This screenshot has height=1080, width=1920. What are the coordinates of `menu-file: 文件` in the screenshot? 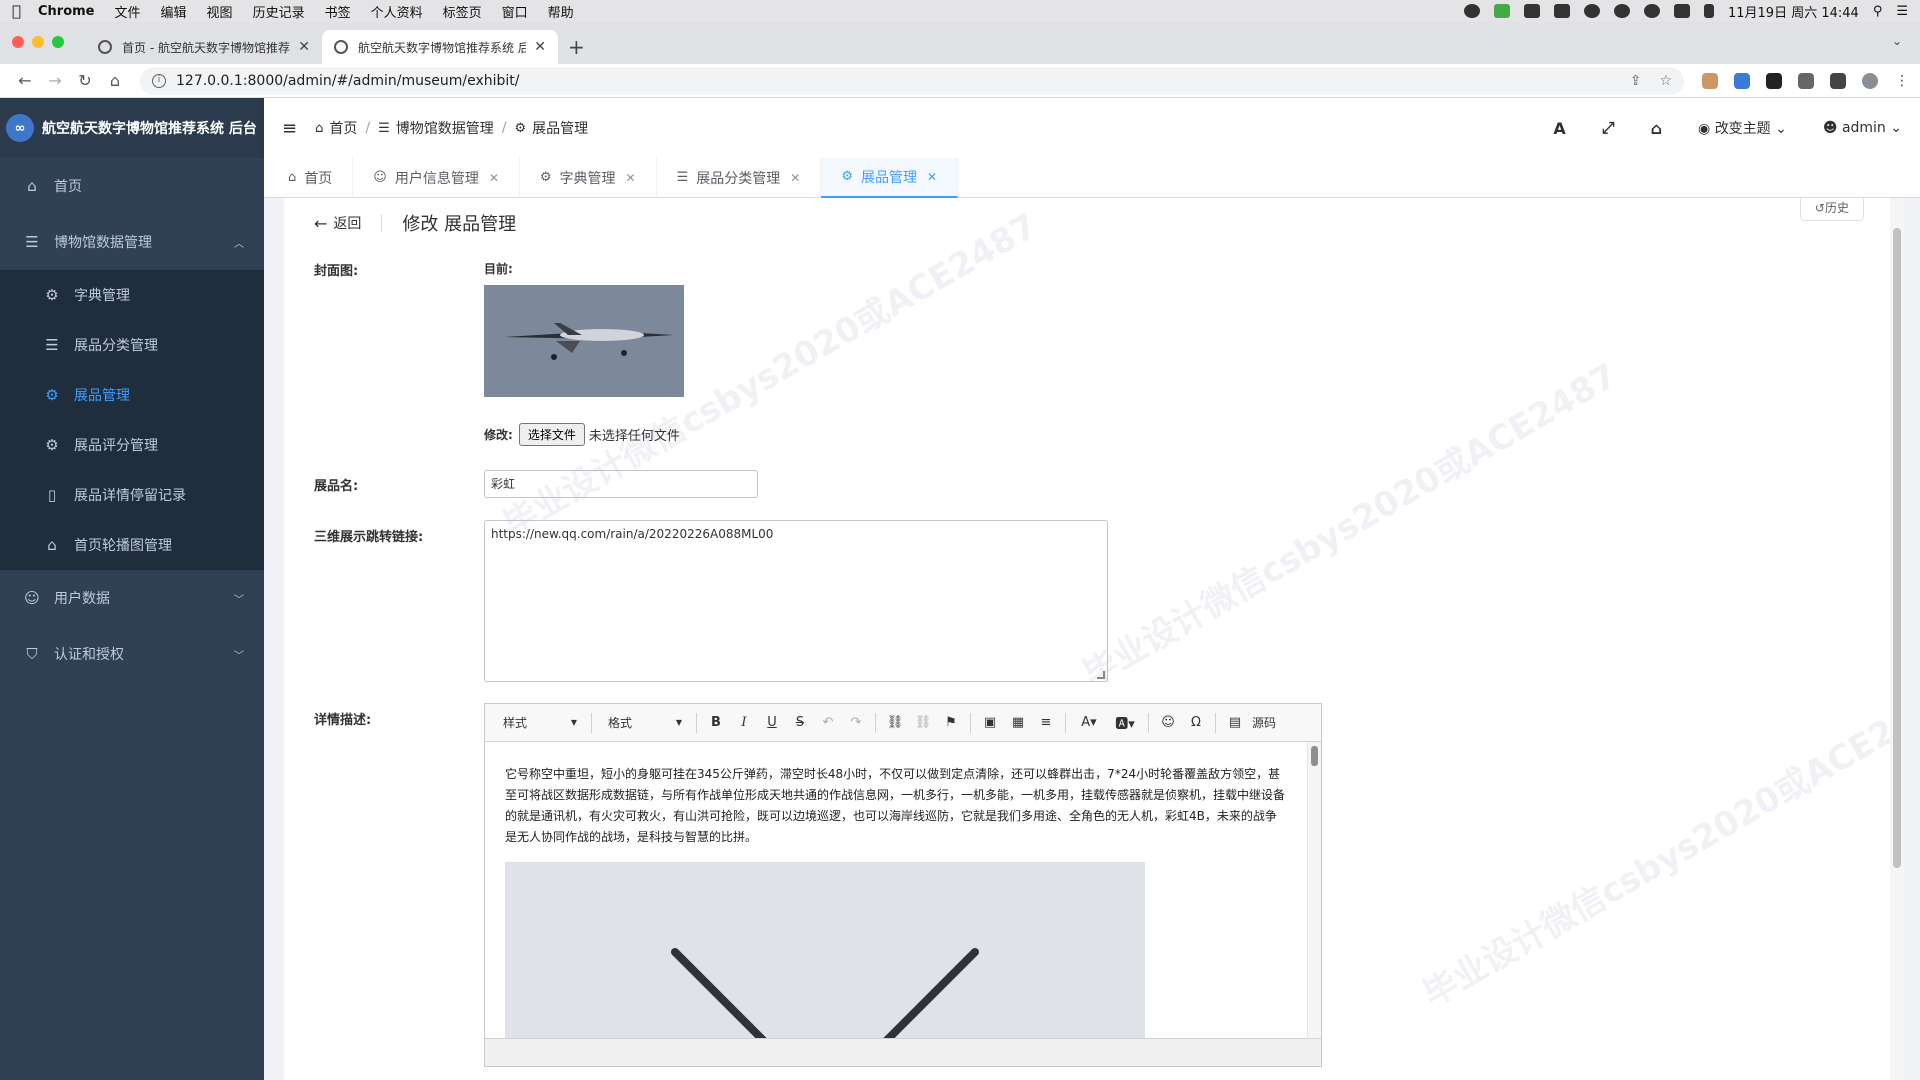 It's located at (128, 11).